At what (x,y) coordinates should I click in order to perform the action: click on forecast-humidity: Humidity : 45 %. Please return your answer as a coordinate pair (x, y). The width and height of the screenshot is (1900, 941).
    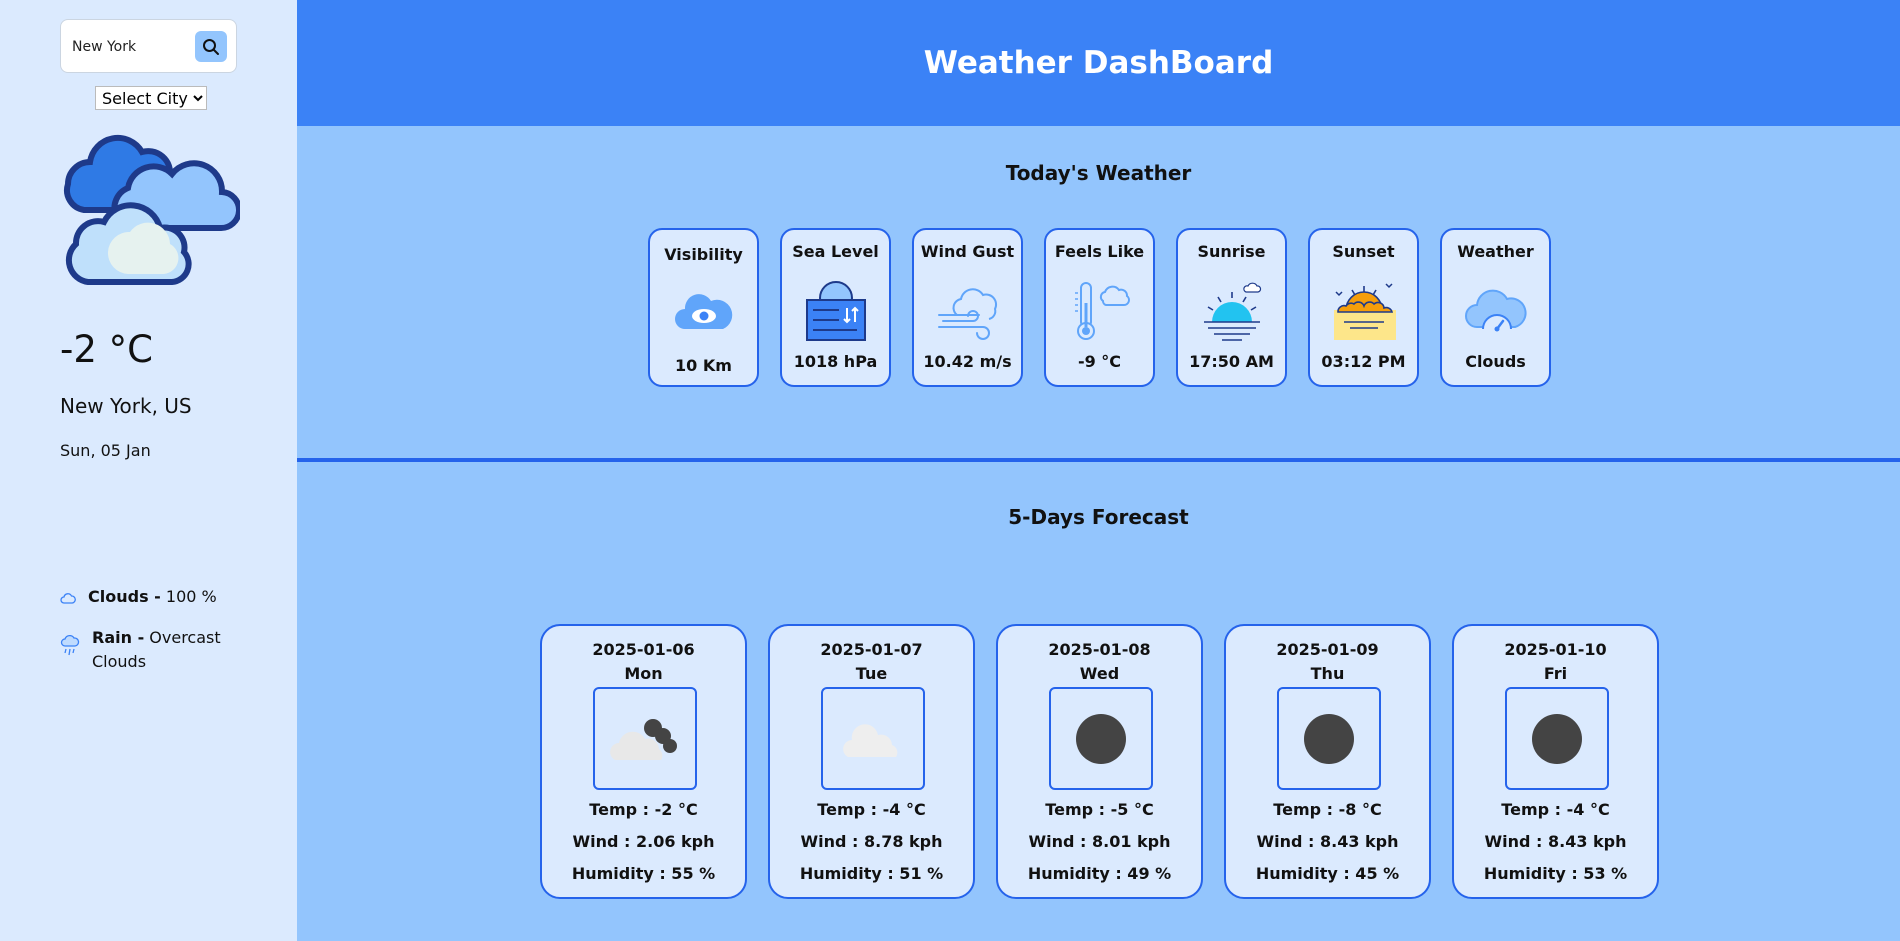
    Looking at the image, I should click on (1327, 873).